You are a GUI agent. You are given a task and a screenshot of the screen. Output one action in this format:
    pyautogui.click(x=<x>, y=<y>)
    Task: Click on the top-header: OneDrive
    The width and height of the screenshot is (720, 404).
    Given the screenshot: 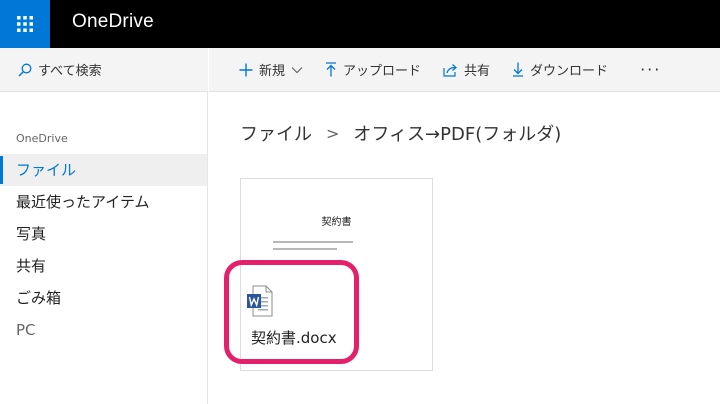 What is the action you would take?
    pyautogui.click(x=360, y=24)
    